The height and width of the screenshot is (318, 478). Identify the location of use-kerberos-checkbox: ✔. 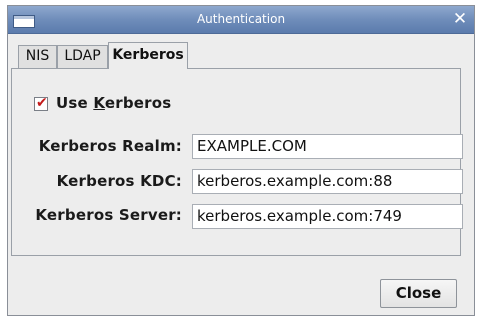
(41, 103).